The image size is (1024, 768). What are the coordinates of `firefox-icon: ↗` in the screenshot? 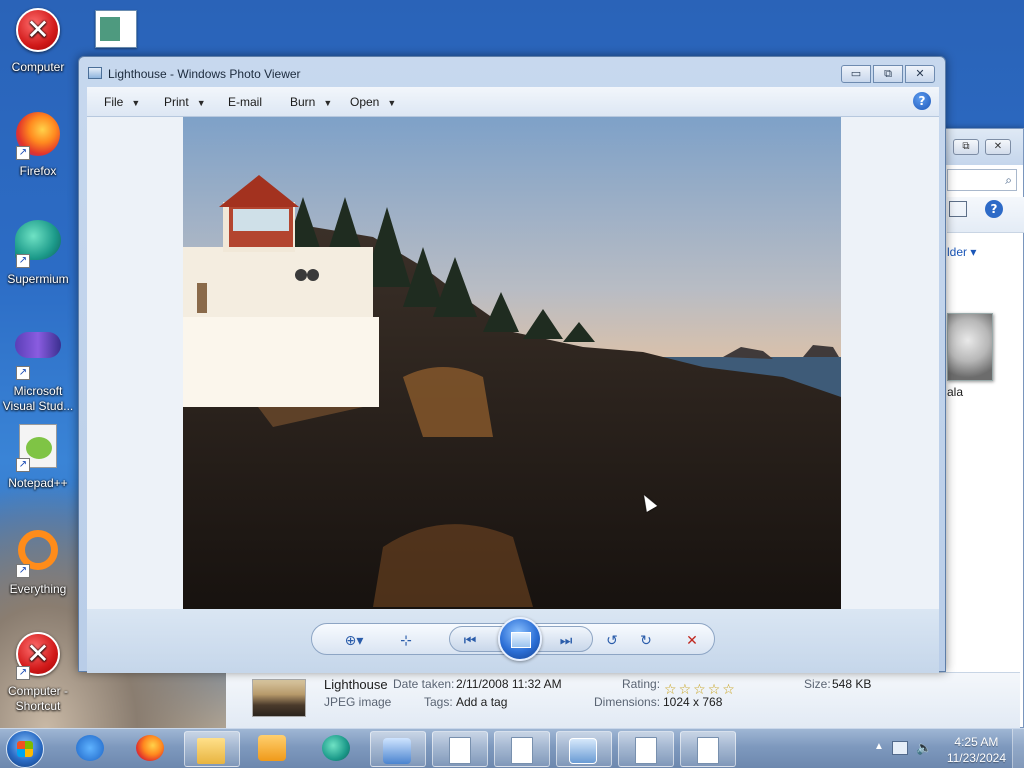 It's located at (38, 136).